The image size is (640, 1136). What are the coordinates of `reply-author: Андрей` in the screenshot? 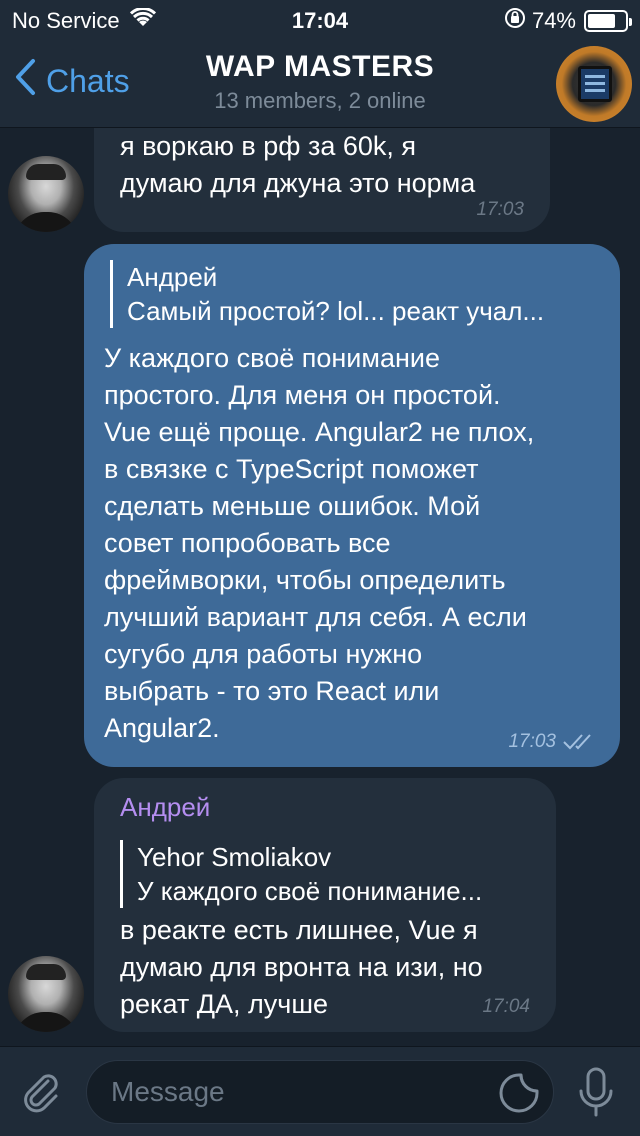 It's located at (172, 277).